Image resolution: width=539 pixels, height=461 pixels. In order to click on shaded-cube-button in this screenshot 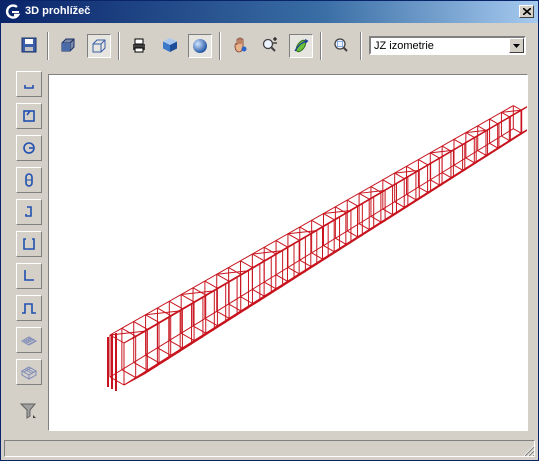, I will do `click(171, 46)`.